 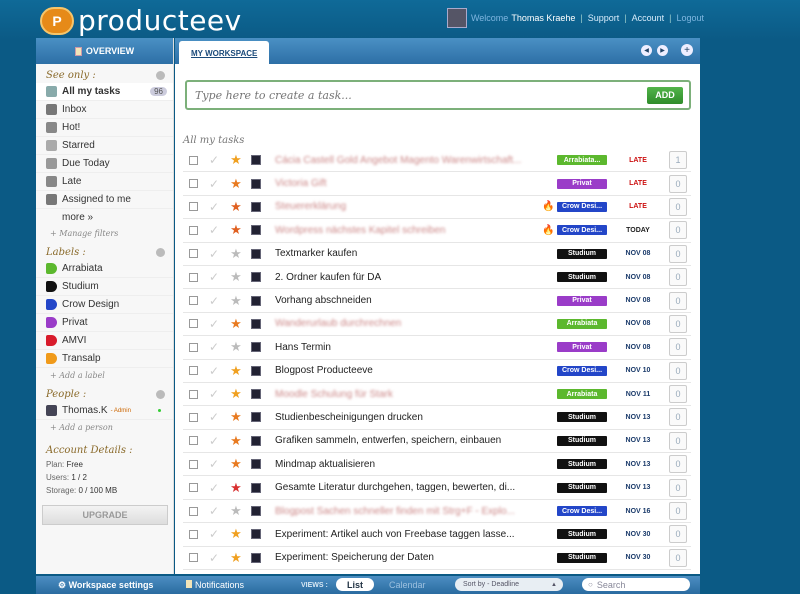 What do you see at coordinates (104, 164) in the screenshot?
I see `sidebar-item-due-today: Due Today` at bounding box center [104, 164].